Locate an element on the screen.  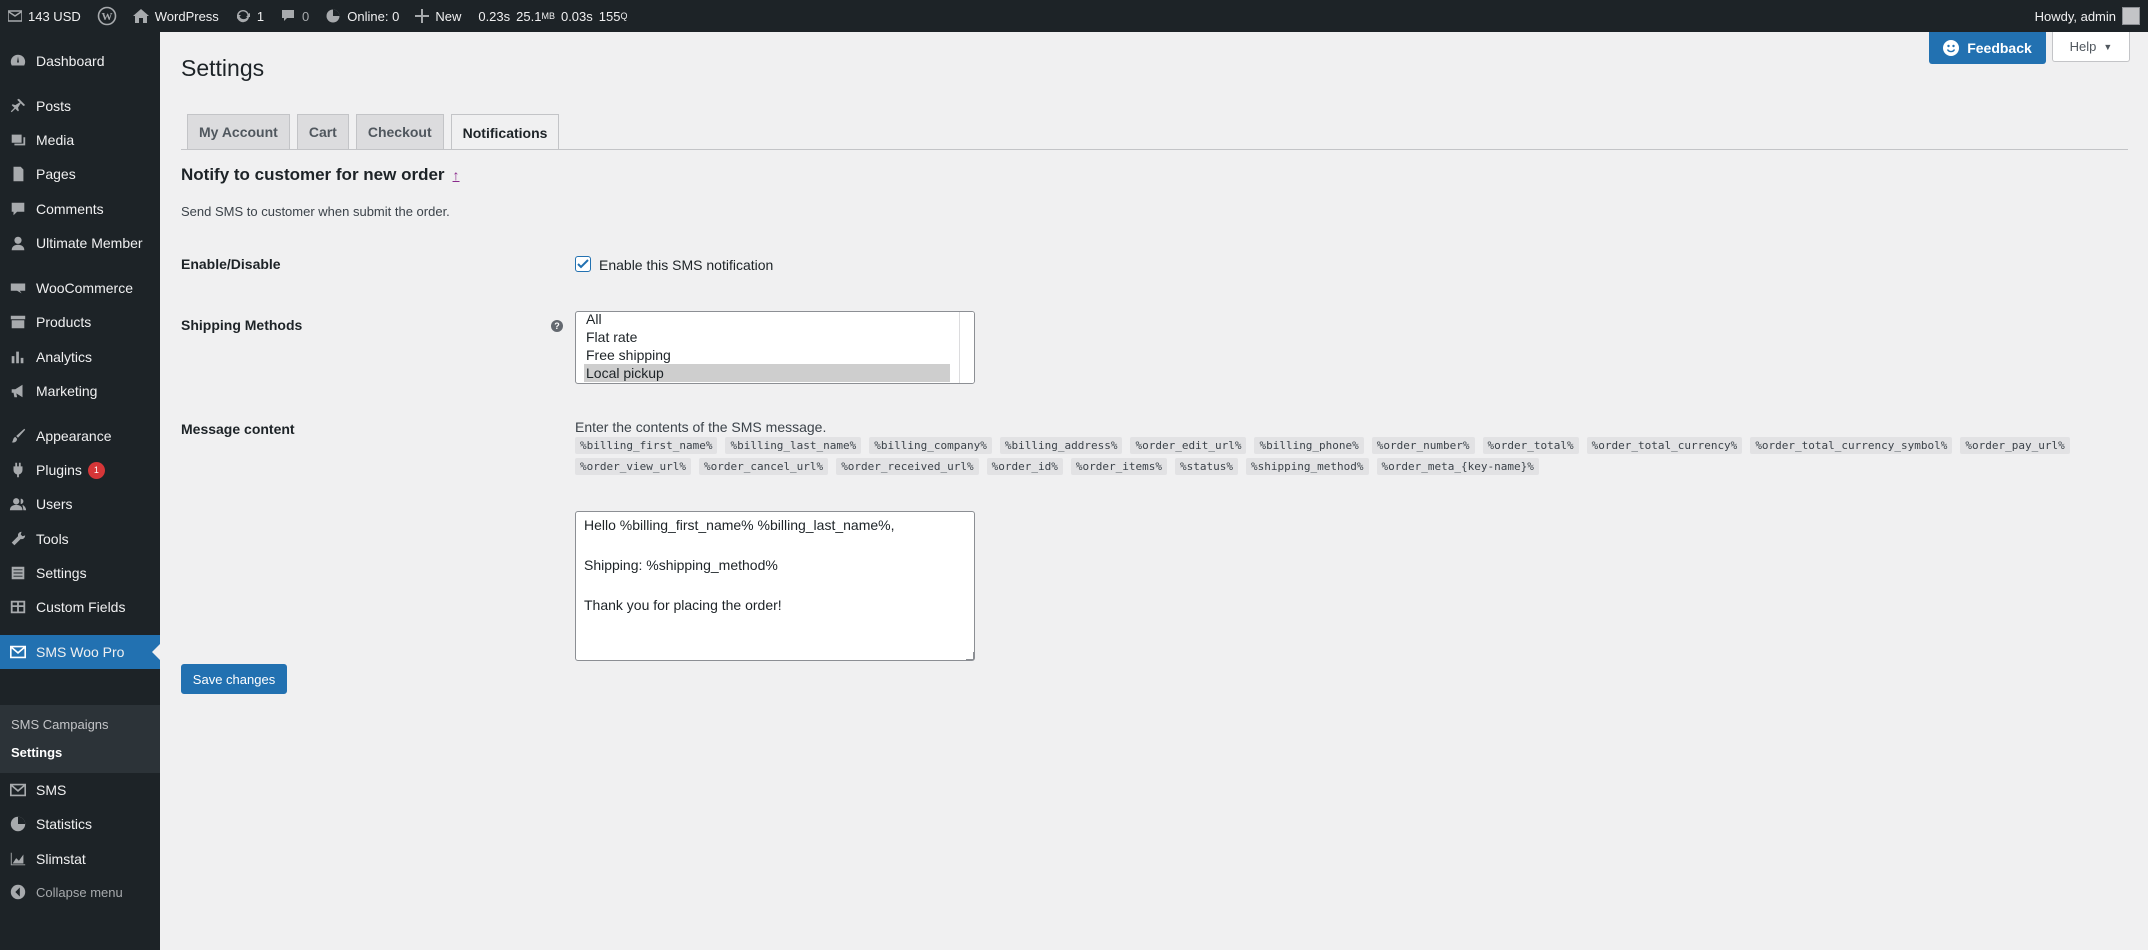
sidebar-item-sms: SMS is located at coordinates (80, 790).